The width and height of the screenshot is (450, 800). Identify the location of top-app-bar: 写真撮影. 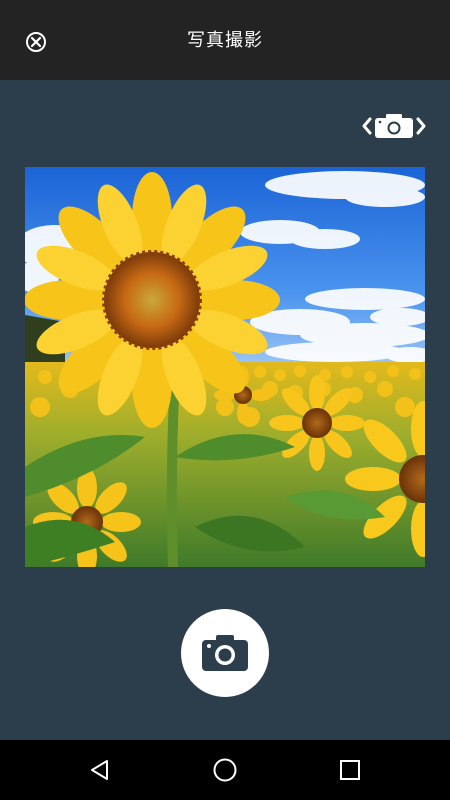
(225, 40).